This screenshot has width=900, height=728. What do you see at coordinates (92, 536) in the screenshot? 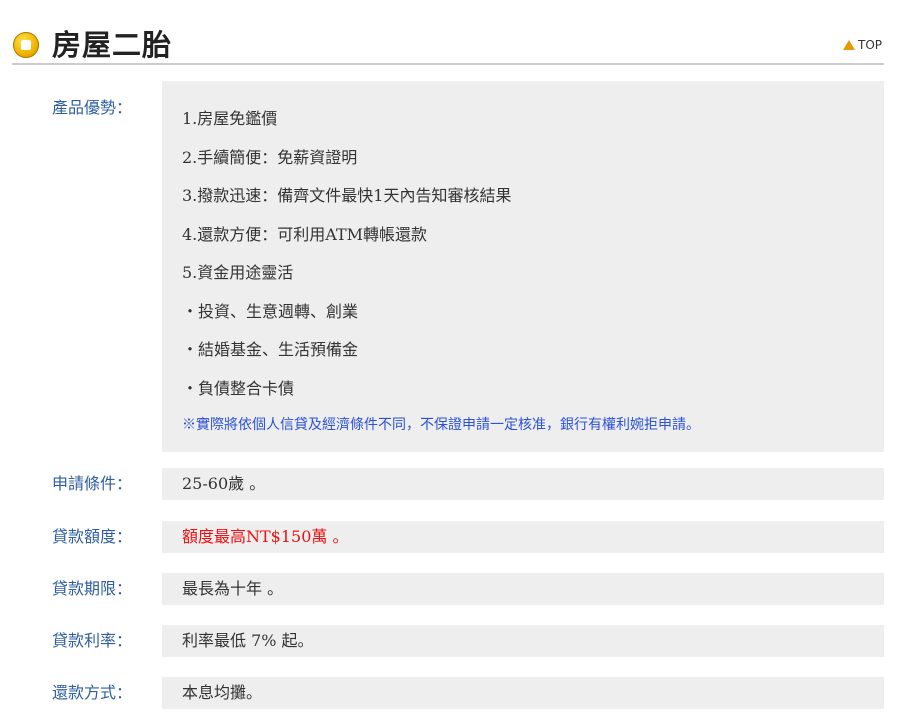
I see `amount-label: 貸款額度：` at bounding box center [92, 536].